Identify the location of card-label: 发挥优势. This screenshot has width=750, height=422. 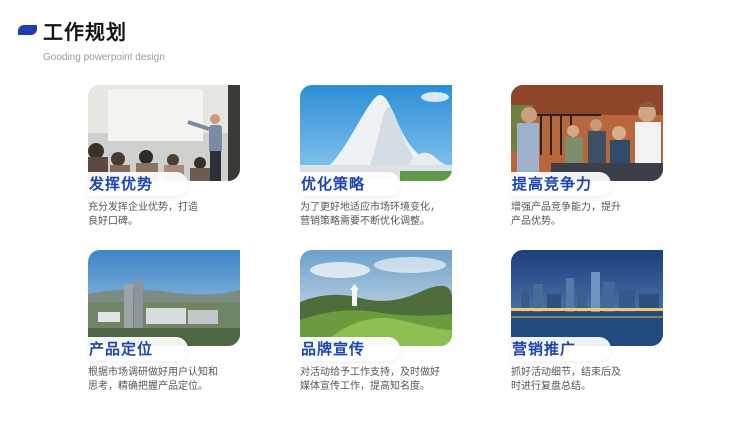
(138, 184).